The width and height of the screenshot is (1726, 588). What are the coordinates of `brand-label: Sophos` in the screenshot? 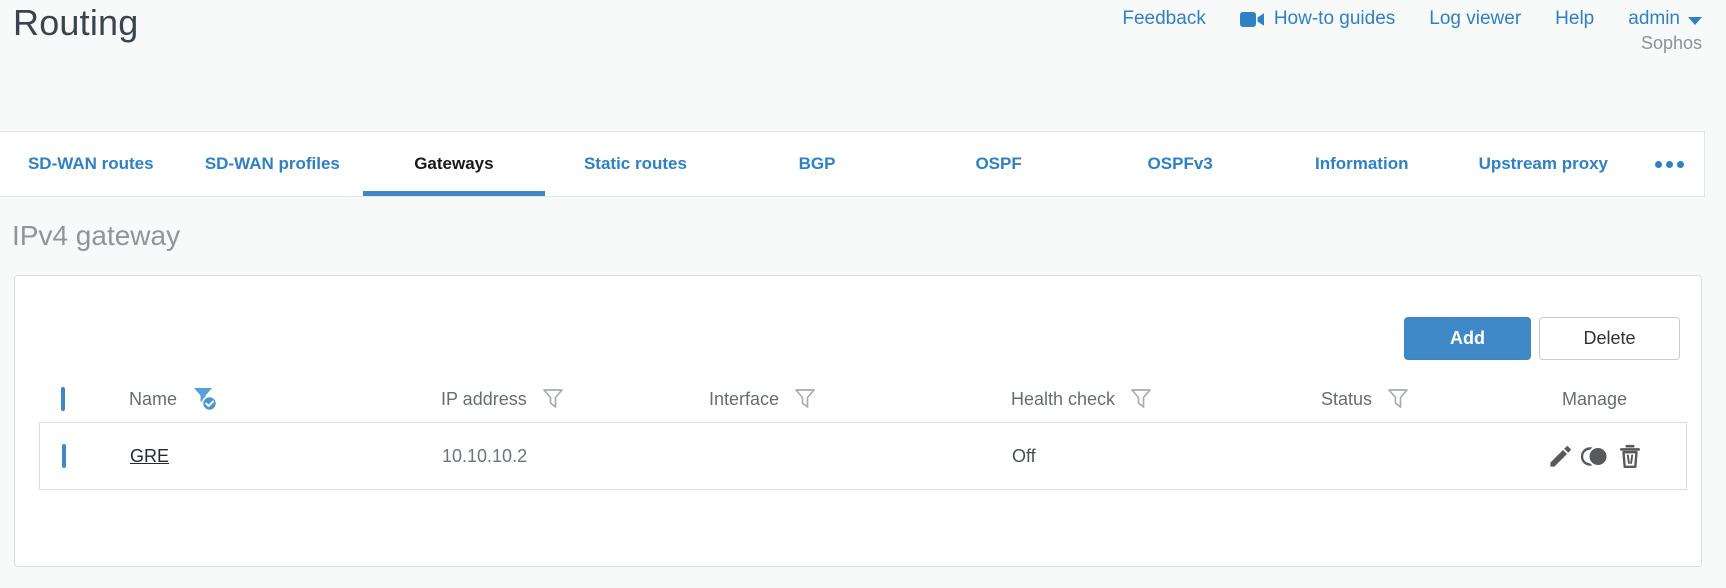 It's located at (1671, 43).